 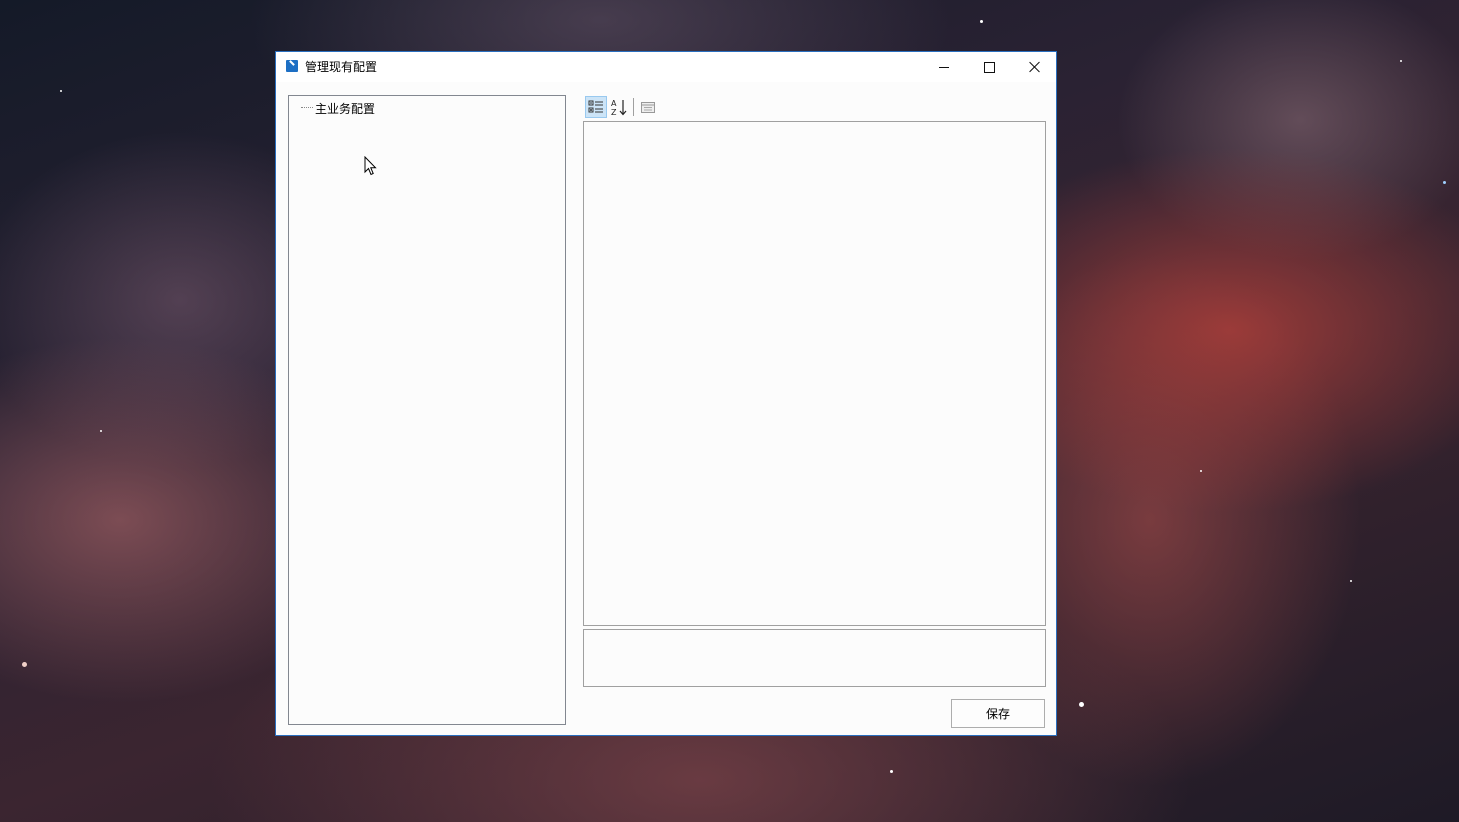 I want to click on property-pages-icon, so click(x=648, y=107).